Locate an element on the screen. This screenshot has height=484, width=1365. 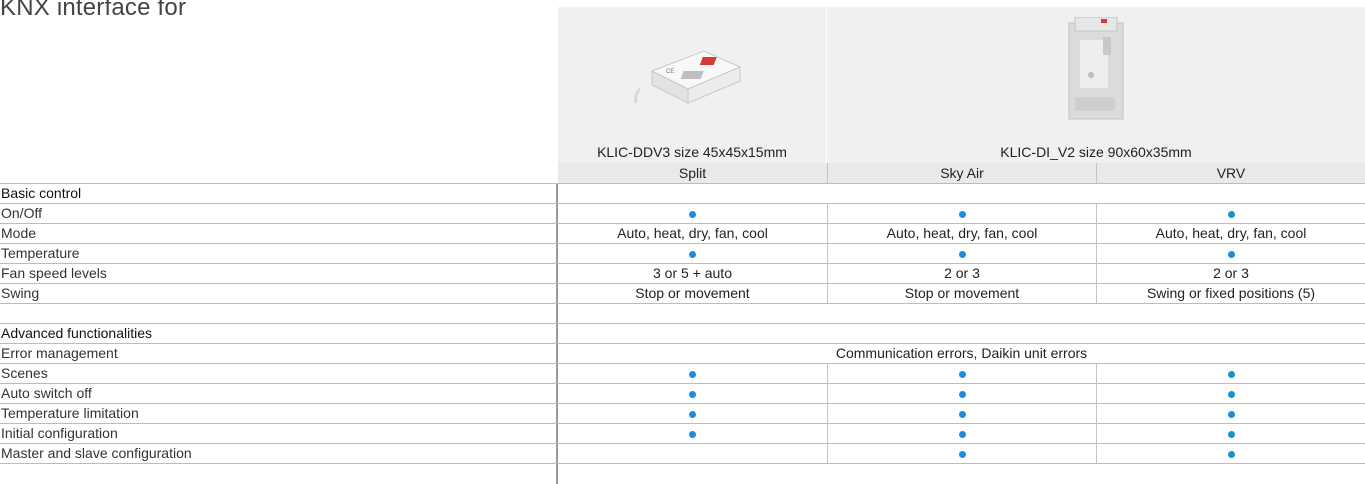
feature-label: Fan speed levels is located at coordinates (54, 273).